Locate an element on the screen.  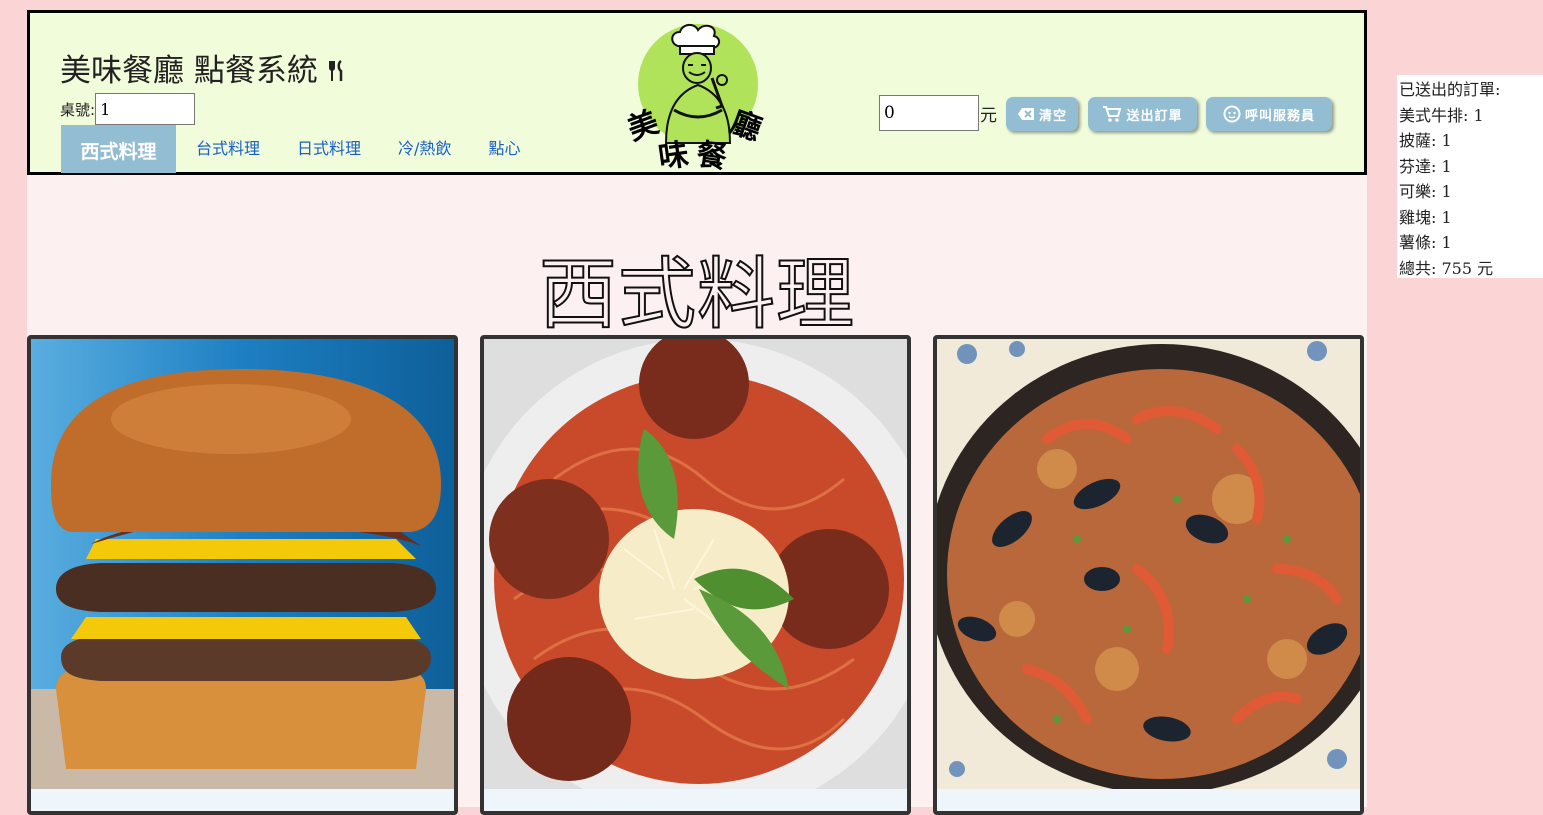
table-number-input is located at coordinates (145, 109).